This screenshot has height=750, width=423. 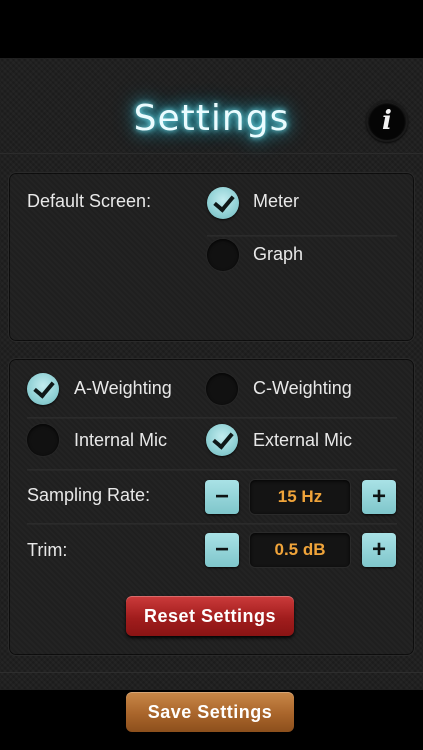 What do you see at coordinates (222, 497) in the screenshot?
I see `sampling-rate-decrease-button: −` at bounding box center [222, 497].